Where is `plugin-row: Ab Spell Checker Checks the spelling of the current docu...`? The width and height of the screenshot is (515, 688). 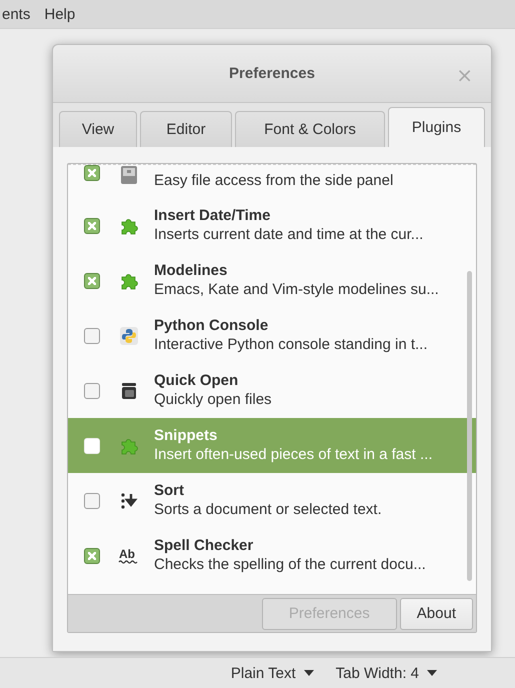
plugin-row: Ab Spell Checker Checks the spelling of the current docu... is located at coordinates (272, 555).